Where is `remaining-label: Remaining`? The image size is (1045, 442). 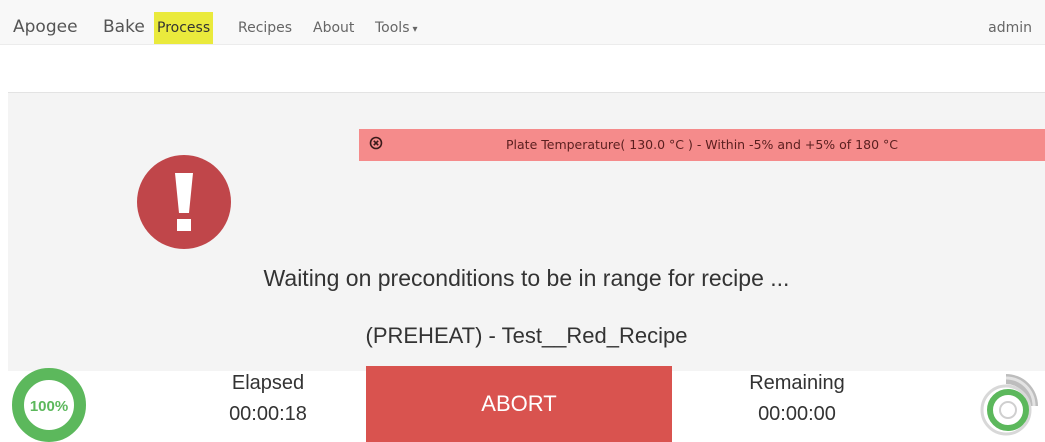
remaining-label: Remaining is located at coordinates (797, 383).